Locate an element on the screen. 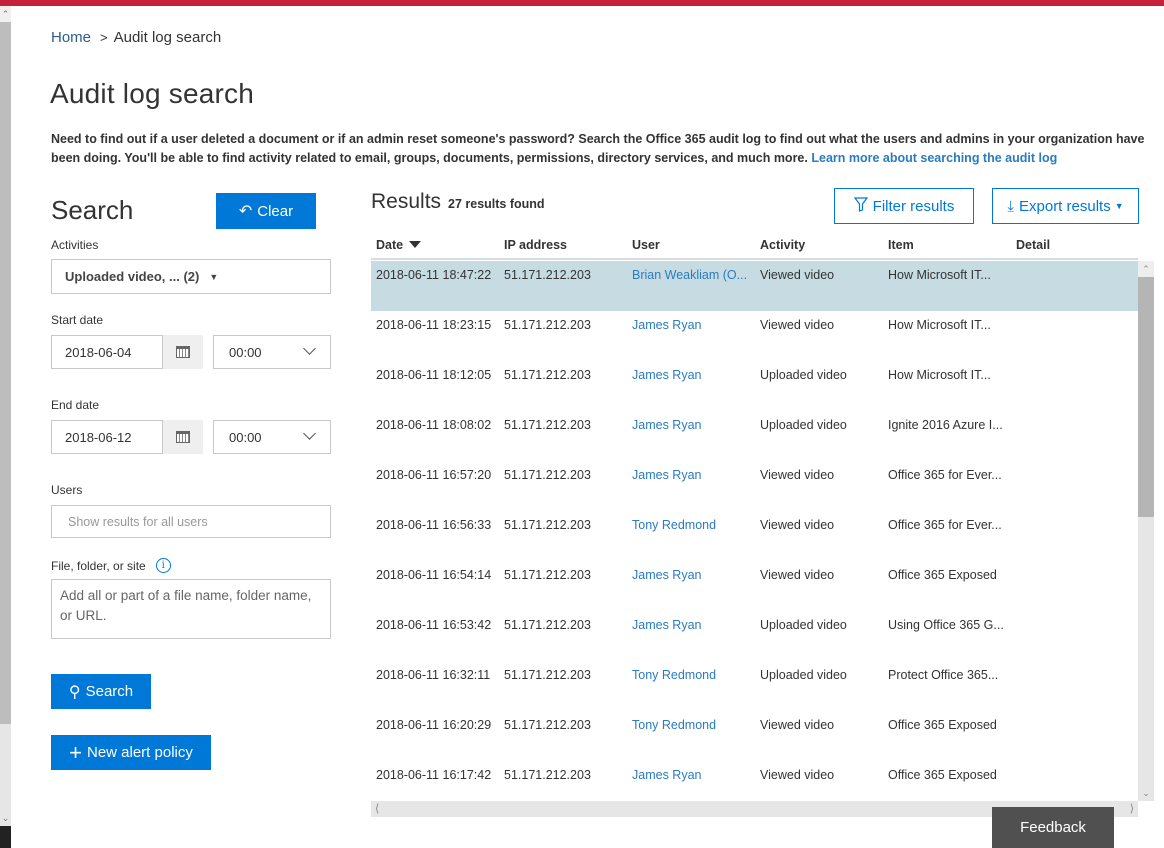 Image resolution: width=1164 pixels, height=848 pixels. scroll-right-icon: ⟩ is located at coordinates (1132, 809).